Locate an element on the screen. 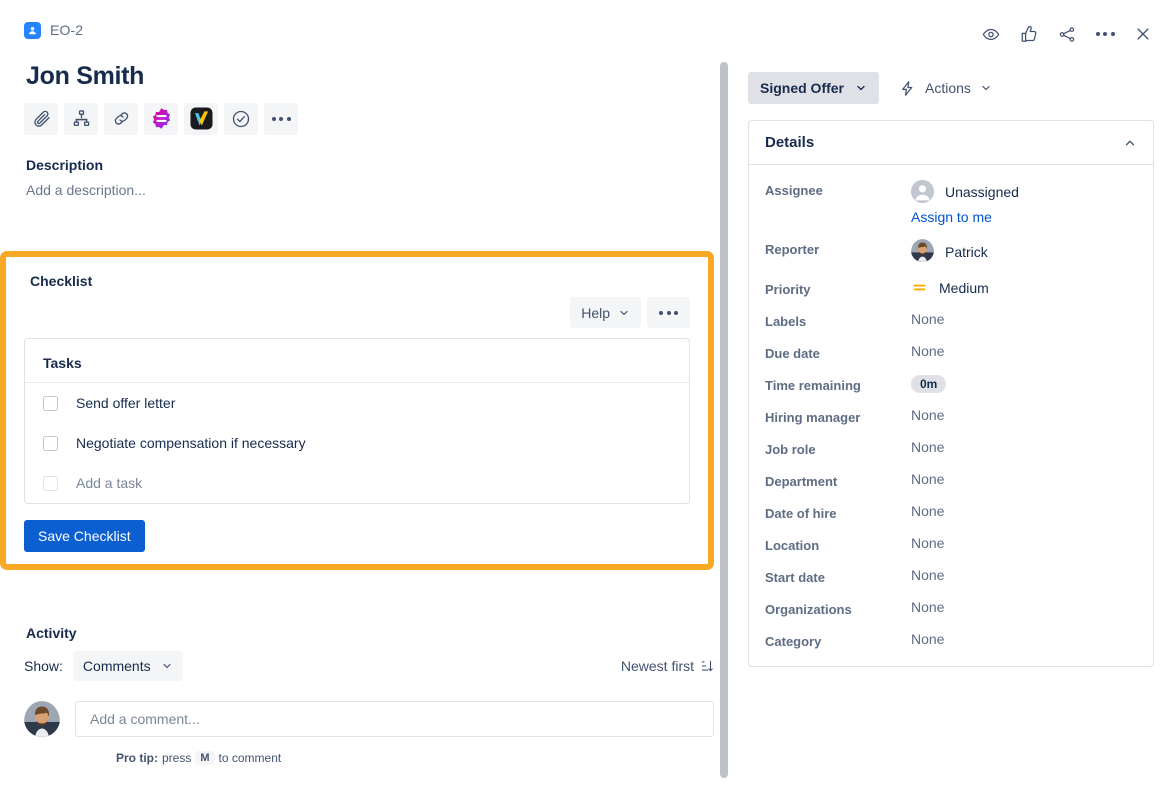 The image size is (1172, 787). detail-key: Start date is located at coordinates (795, 577).